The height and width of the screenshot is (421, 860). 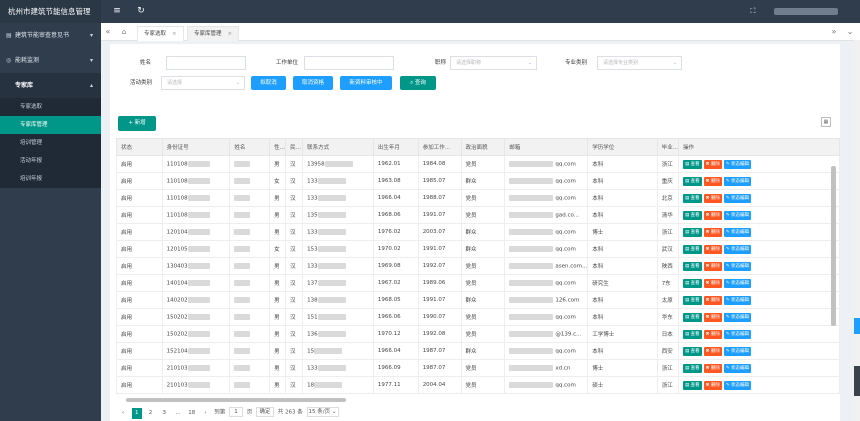 What do you see at coordinates (164, 413) in the screenshot?
I see `page-3: 3` at bounding box center [164, 413].